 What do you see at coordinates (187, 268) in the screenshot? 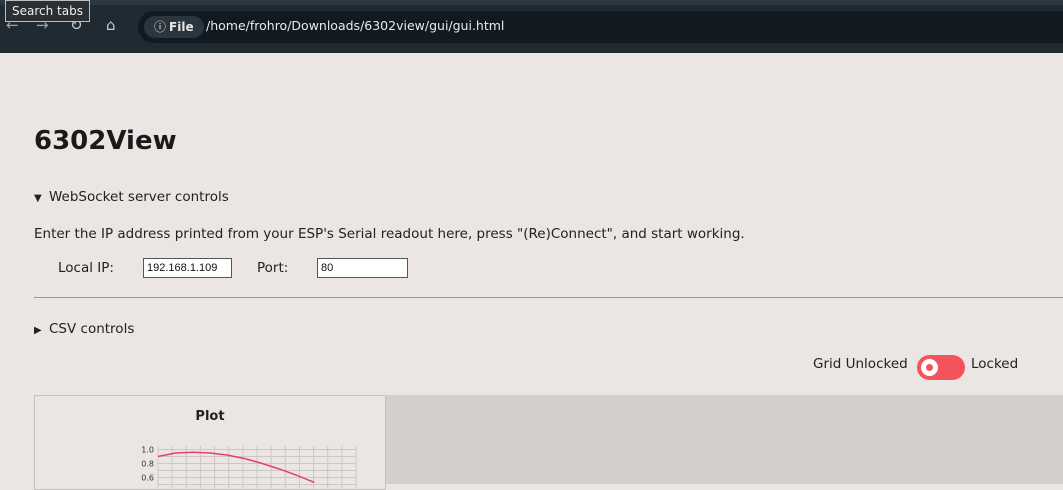
I see `local-ip-input: 192.168.1.109` at bounding box center [187, 268].